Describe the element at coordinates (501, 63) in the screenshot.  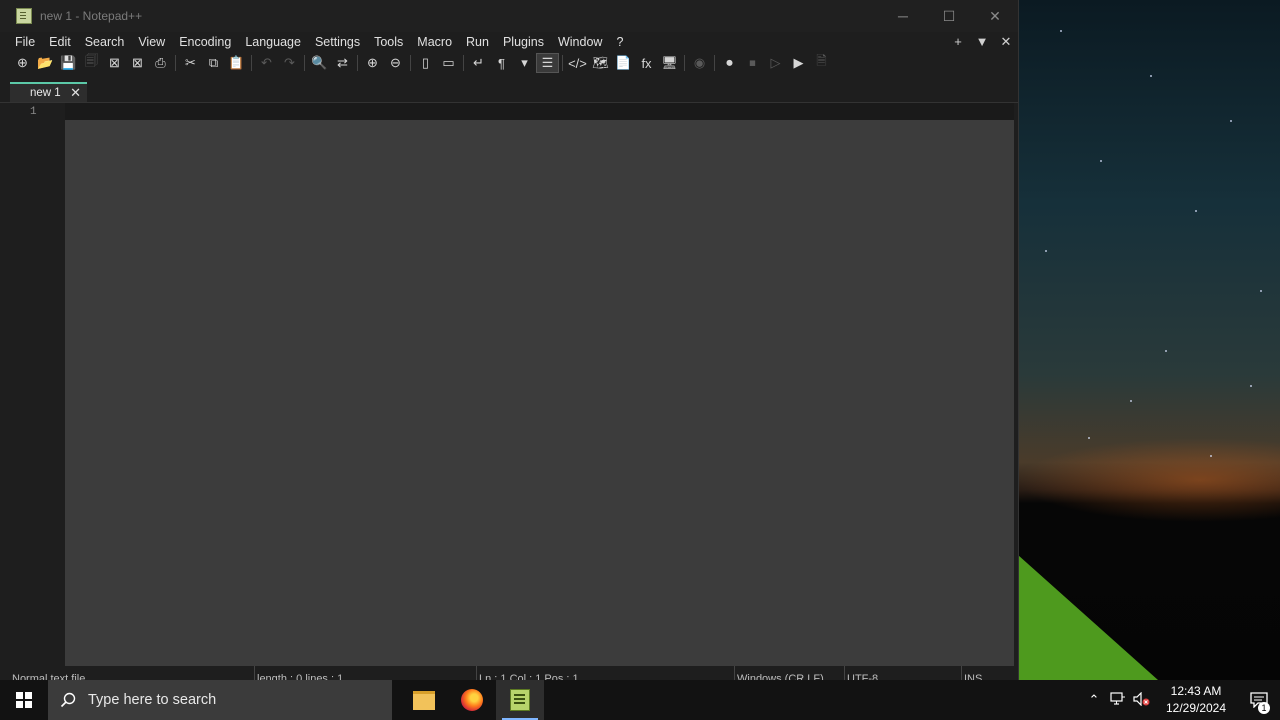
I see `show-all-chars-icon: ¶` at that location.